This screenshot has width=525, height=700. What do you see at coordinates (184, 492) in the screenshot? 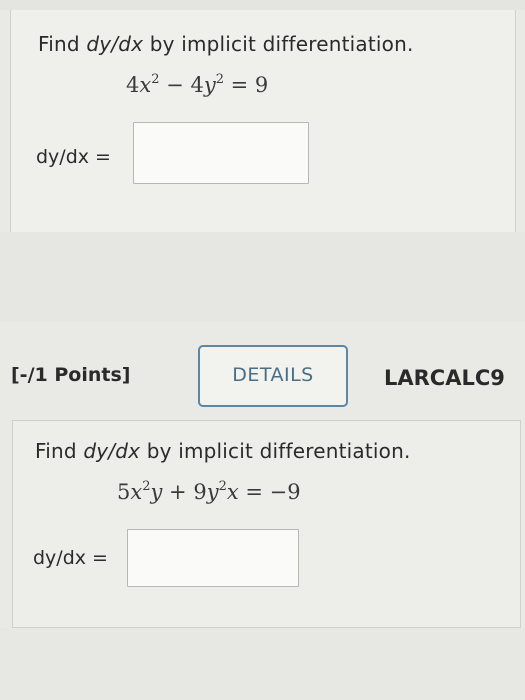
I see `eq-term: + 9` at bounding box center [184, 492].